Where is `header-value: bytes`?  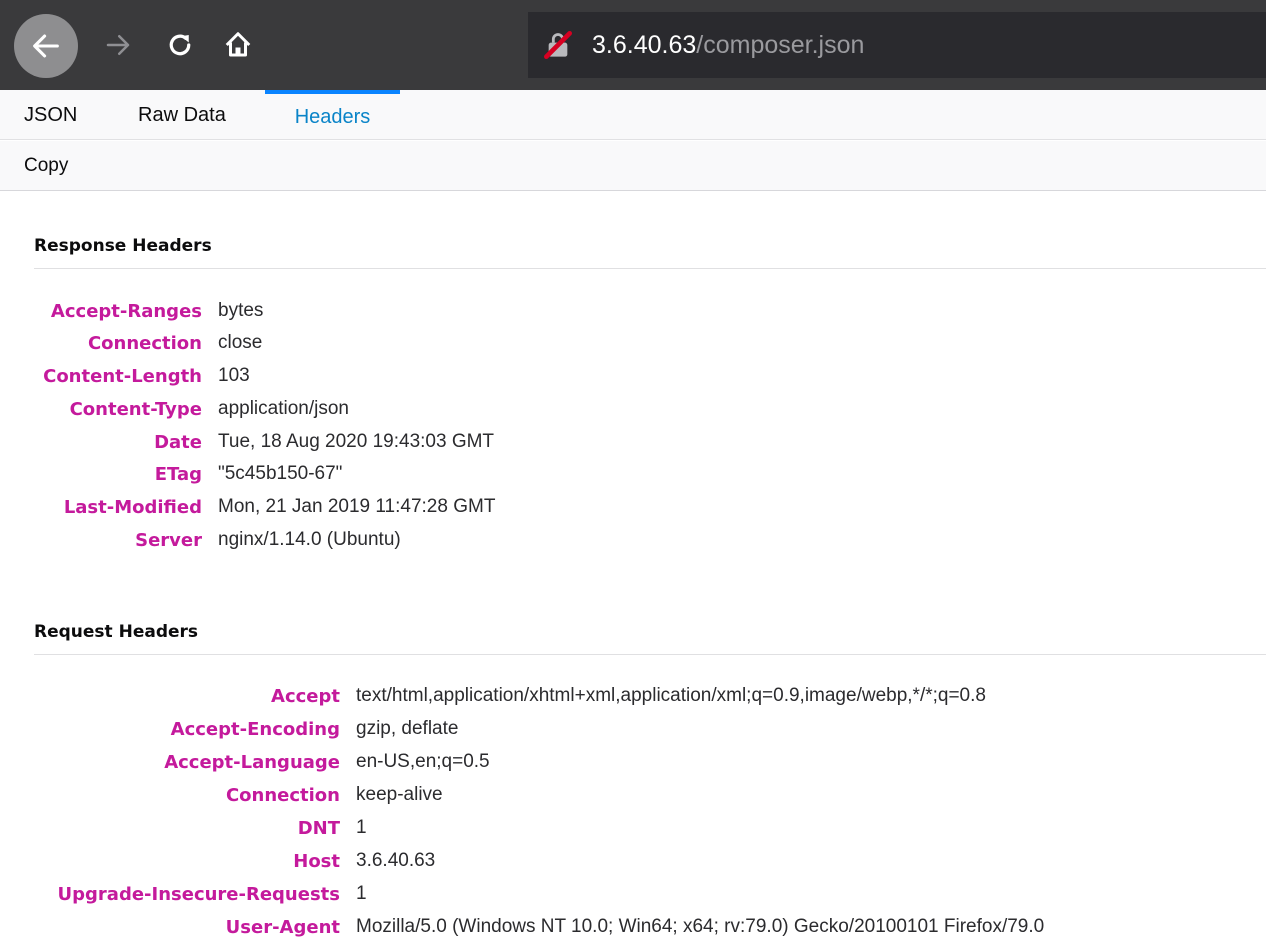 header-value: bytes is located at coordinates (241, 310).